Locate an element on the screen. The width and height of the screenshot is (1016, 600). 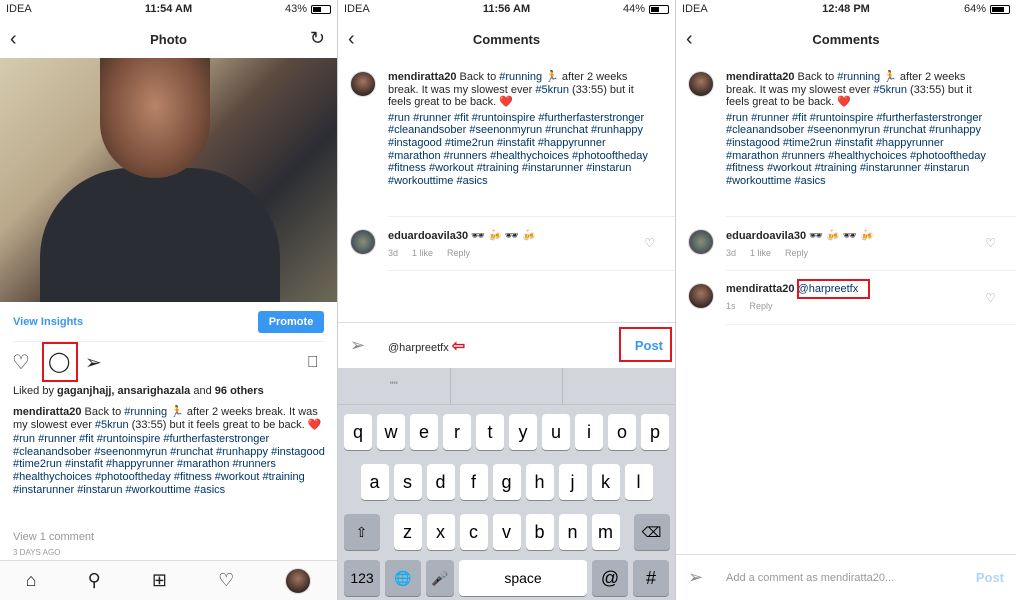
key-j: j is located at coordinates (572, 482).